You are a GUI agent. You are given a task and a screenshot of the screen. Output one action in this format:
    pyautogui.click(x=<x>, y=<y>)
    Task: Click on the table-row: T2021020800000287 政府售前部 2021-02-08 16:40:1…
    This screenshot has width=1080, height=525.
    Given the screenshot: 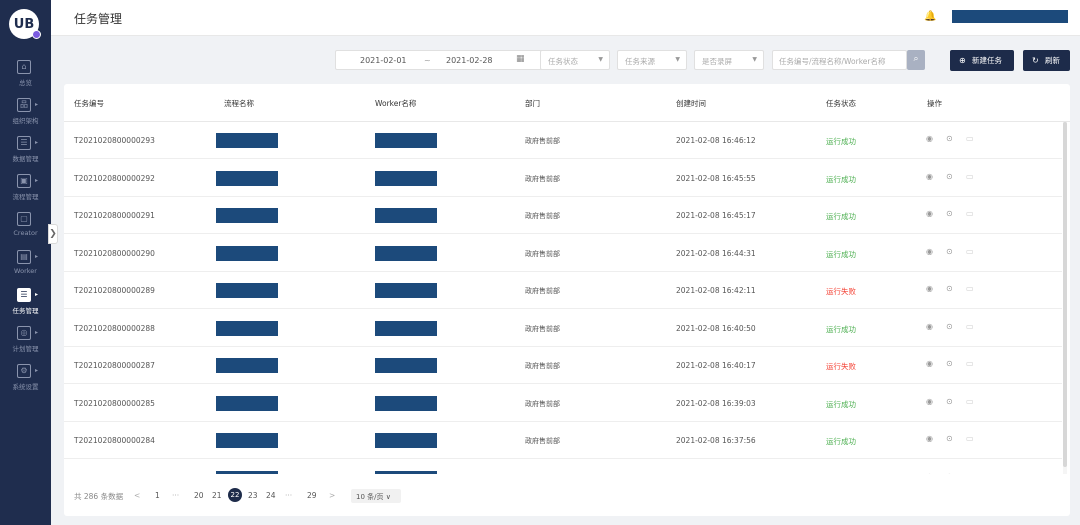 What is the action you would take?
    pyautogui.click(x=563, y=365)
    